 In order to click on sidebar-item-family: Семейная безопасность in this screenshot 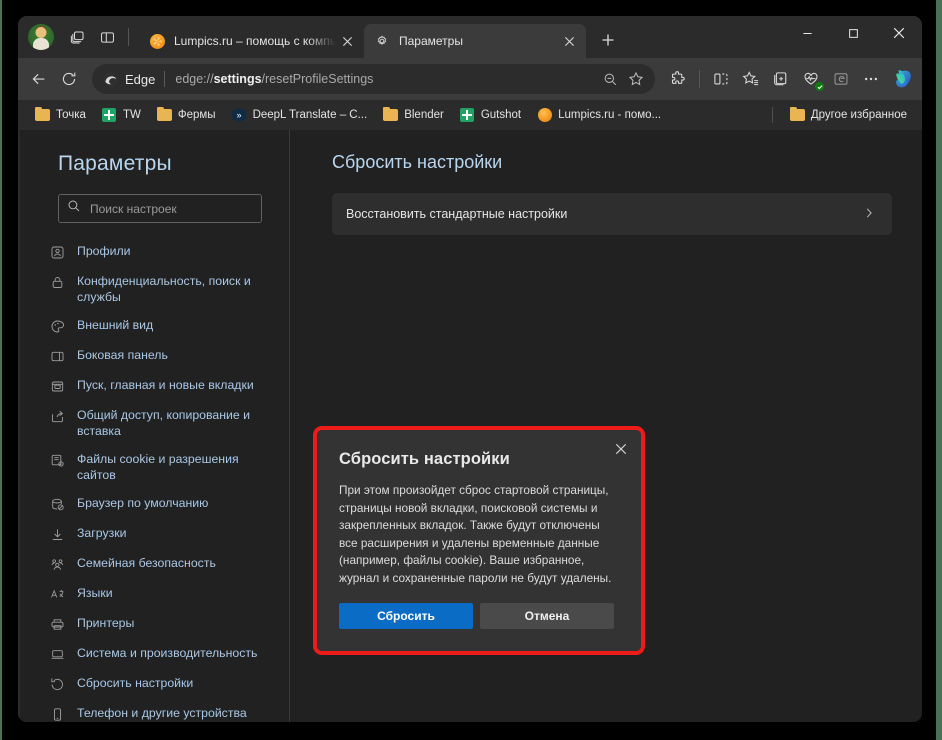, I will do `click(158, 564)`.